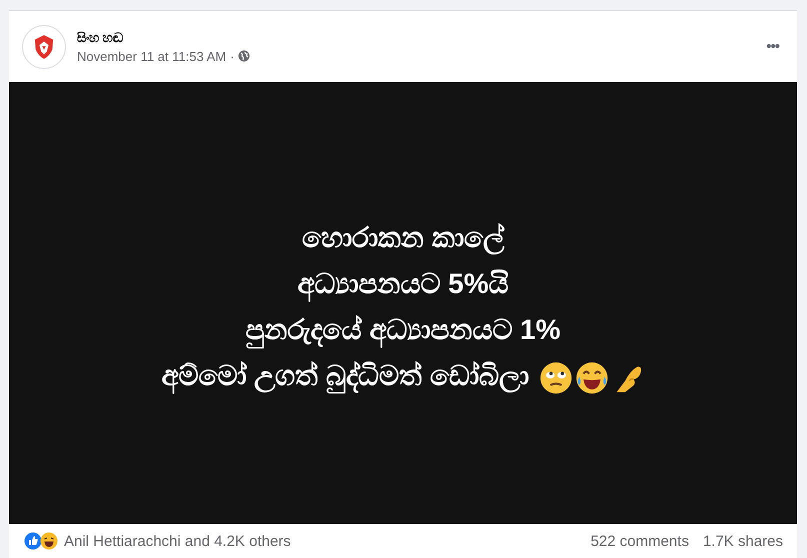 This screenshot has height=558, width=807. What do you see at coordinates (591, 377) in the screenshot?
I see `laughing-emoji-icon` at bounding box center [591, 377].